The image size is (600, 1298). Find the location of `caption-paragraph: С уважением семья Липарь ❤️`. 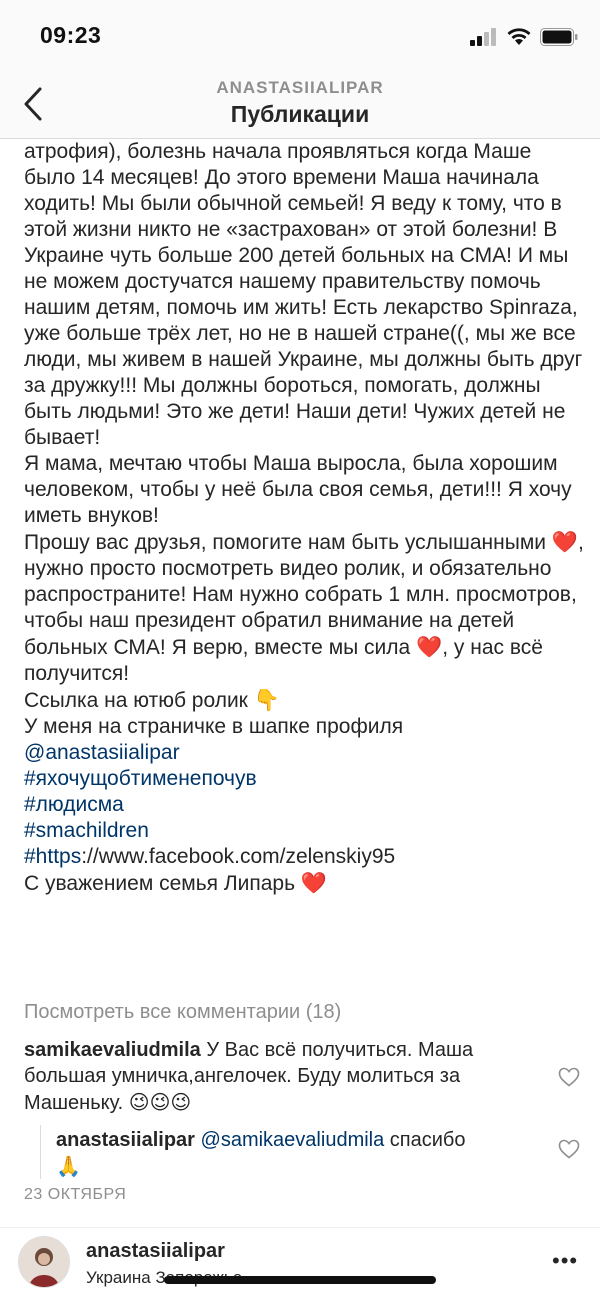

caption-paragraph: С уважением семья Липарь ❤️ is located at coordinates (304, 883).